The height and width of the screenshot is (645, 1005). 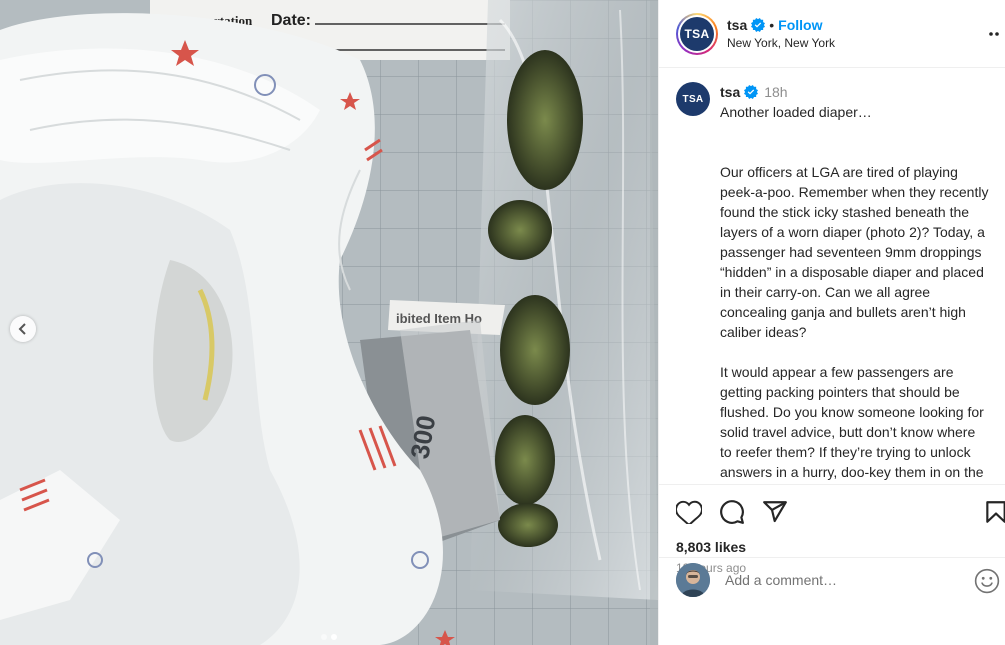 I want to click on carousel-dot, so click(x=324, y=637).